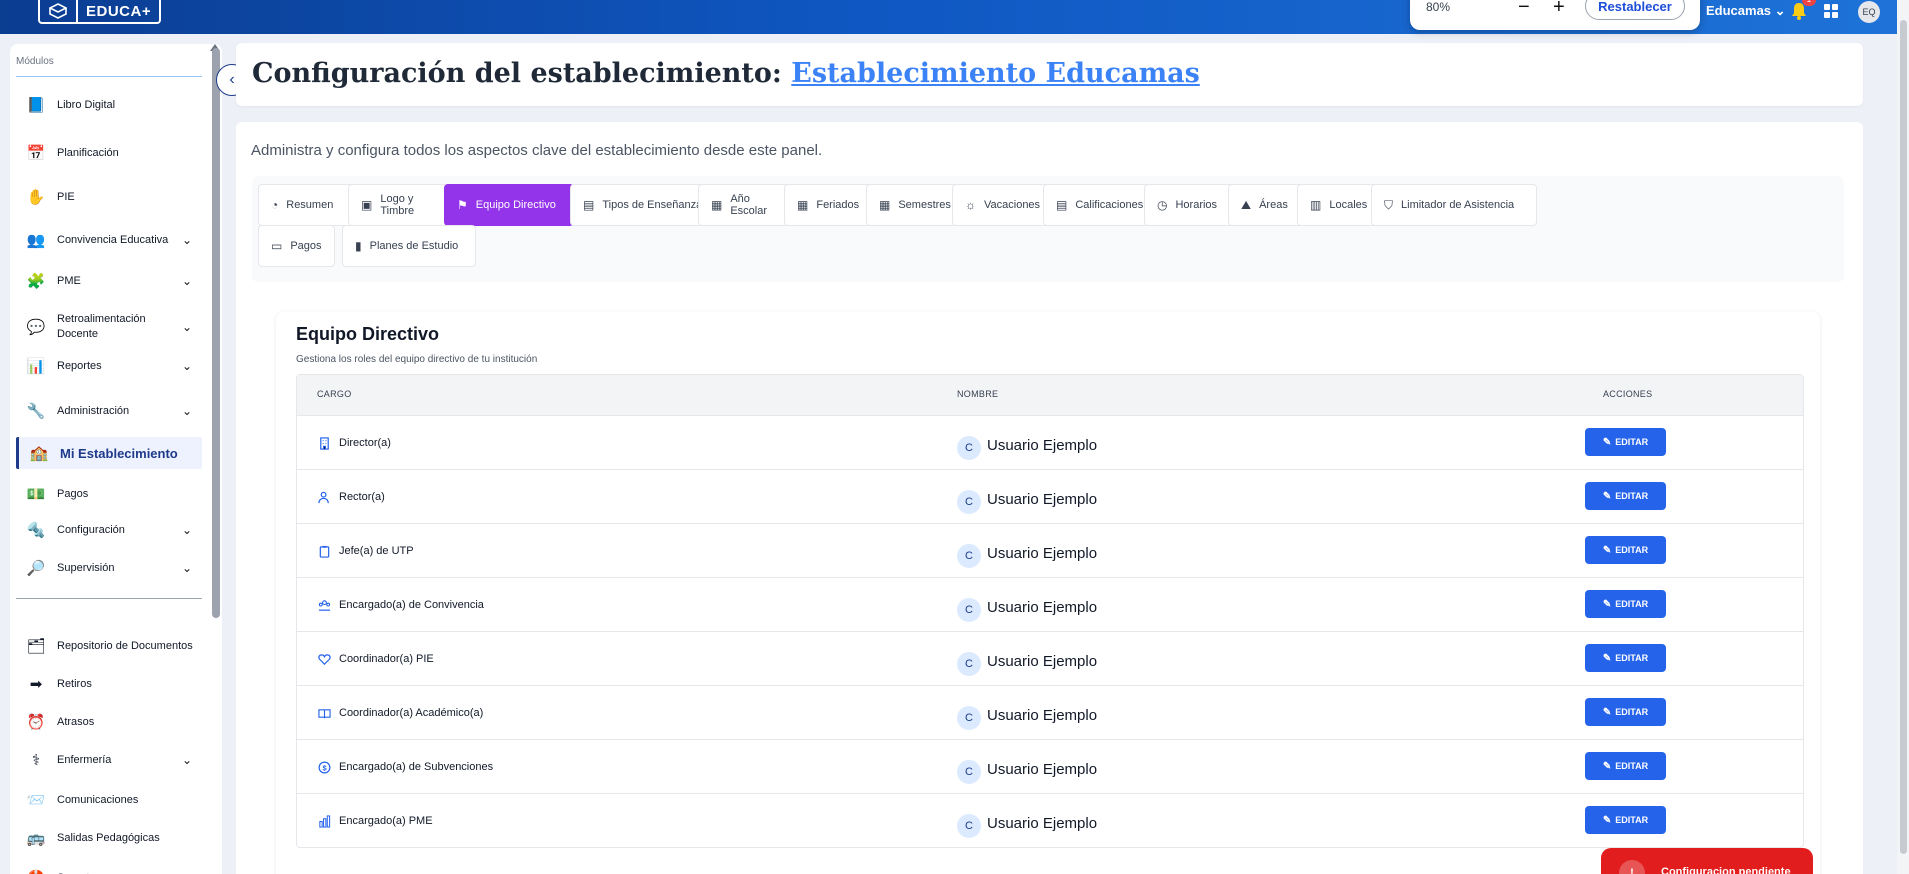 Image resolution: width=1909 pixels, height=874 pixels. Describe the element at coordinates (109, 366) in the screenshot. I see `sidebar-item: 📊 Reportes ⌄` at that location.